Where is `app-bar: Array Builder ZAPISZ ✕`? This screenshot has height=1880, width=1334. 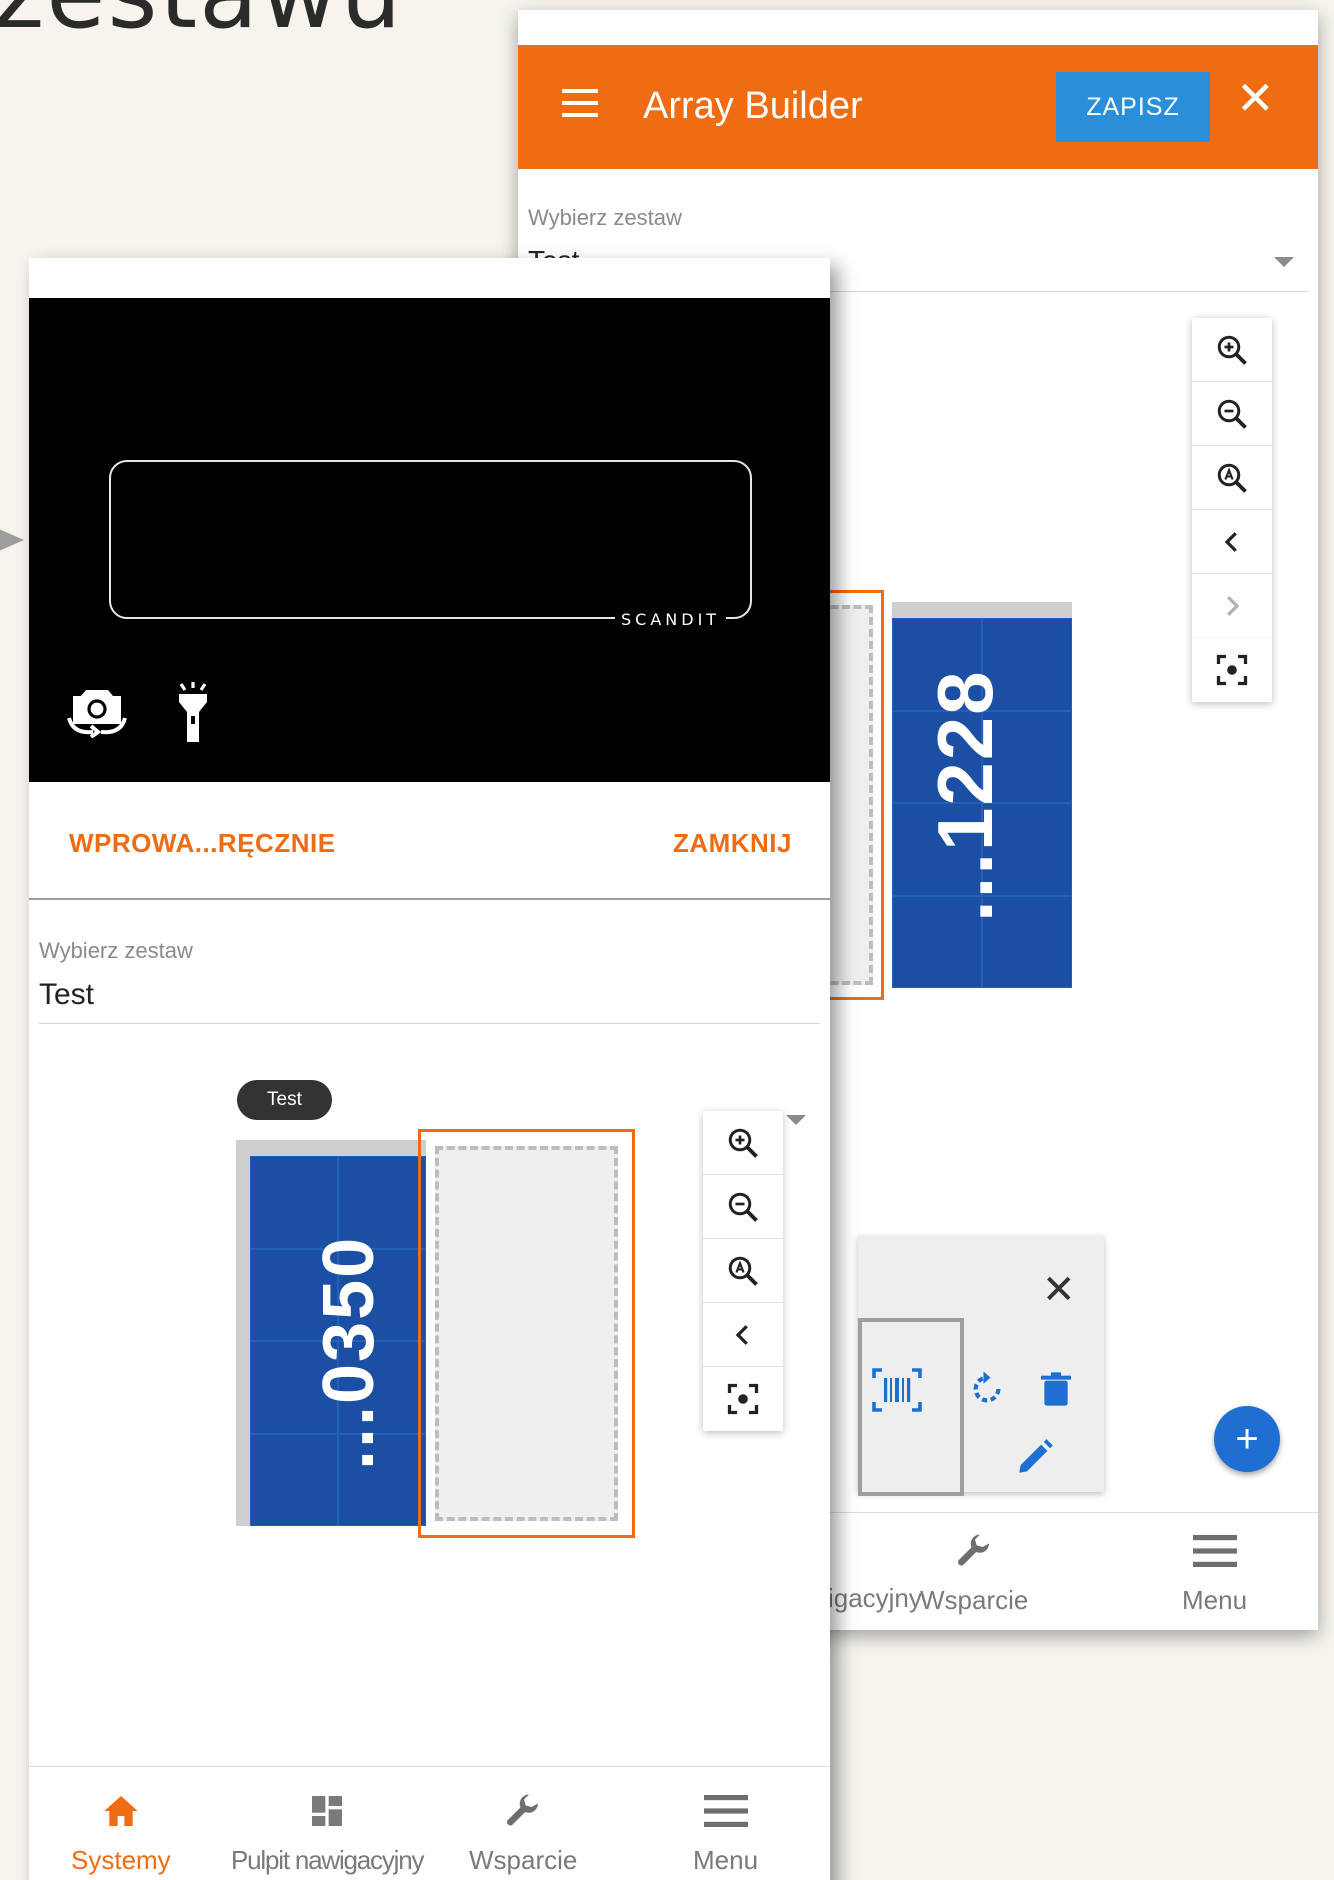
app-bar: Array Builder ZAPISZ ✕ is located at coordinates (918, 107).